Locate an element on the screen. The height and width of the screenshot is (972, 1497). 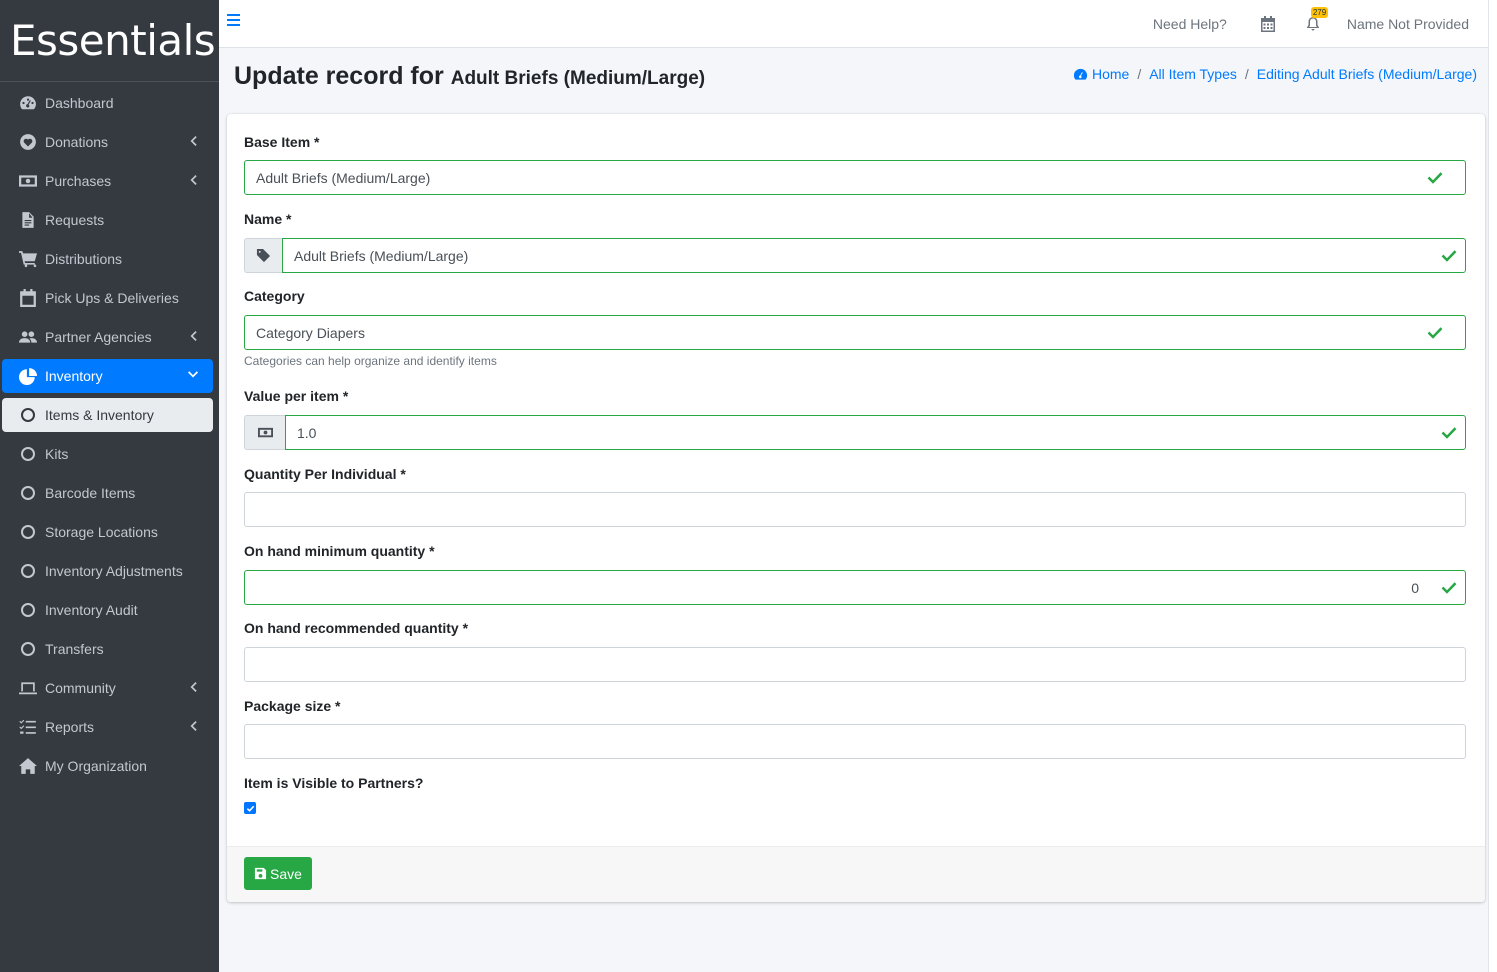
brand-logo: Essentials is located at coordinates (109, 41).